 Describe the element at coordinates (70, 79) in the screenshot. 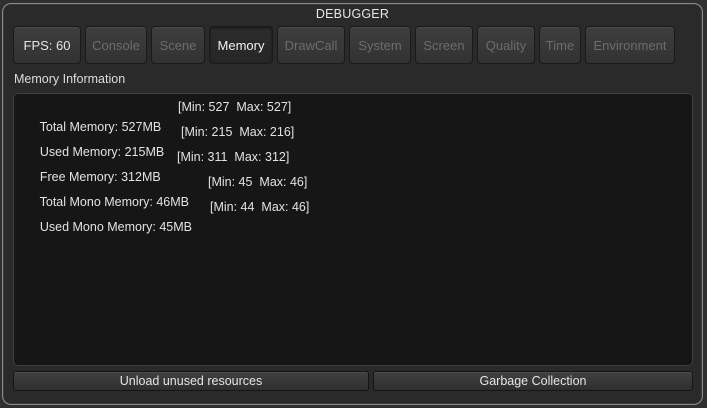

I see `section-label: Memory Information` at that location.